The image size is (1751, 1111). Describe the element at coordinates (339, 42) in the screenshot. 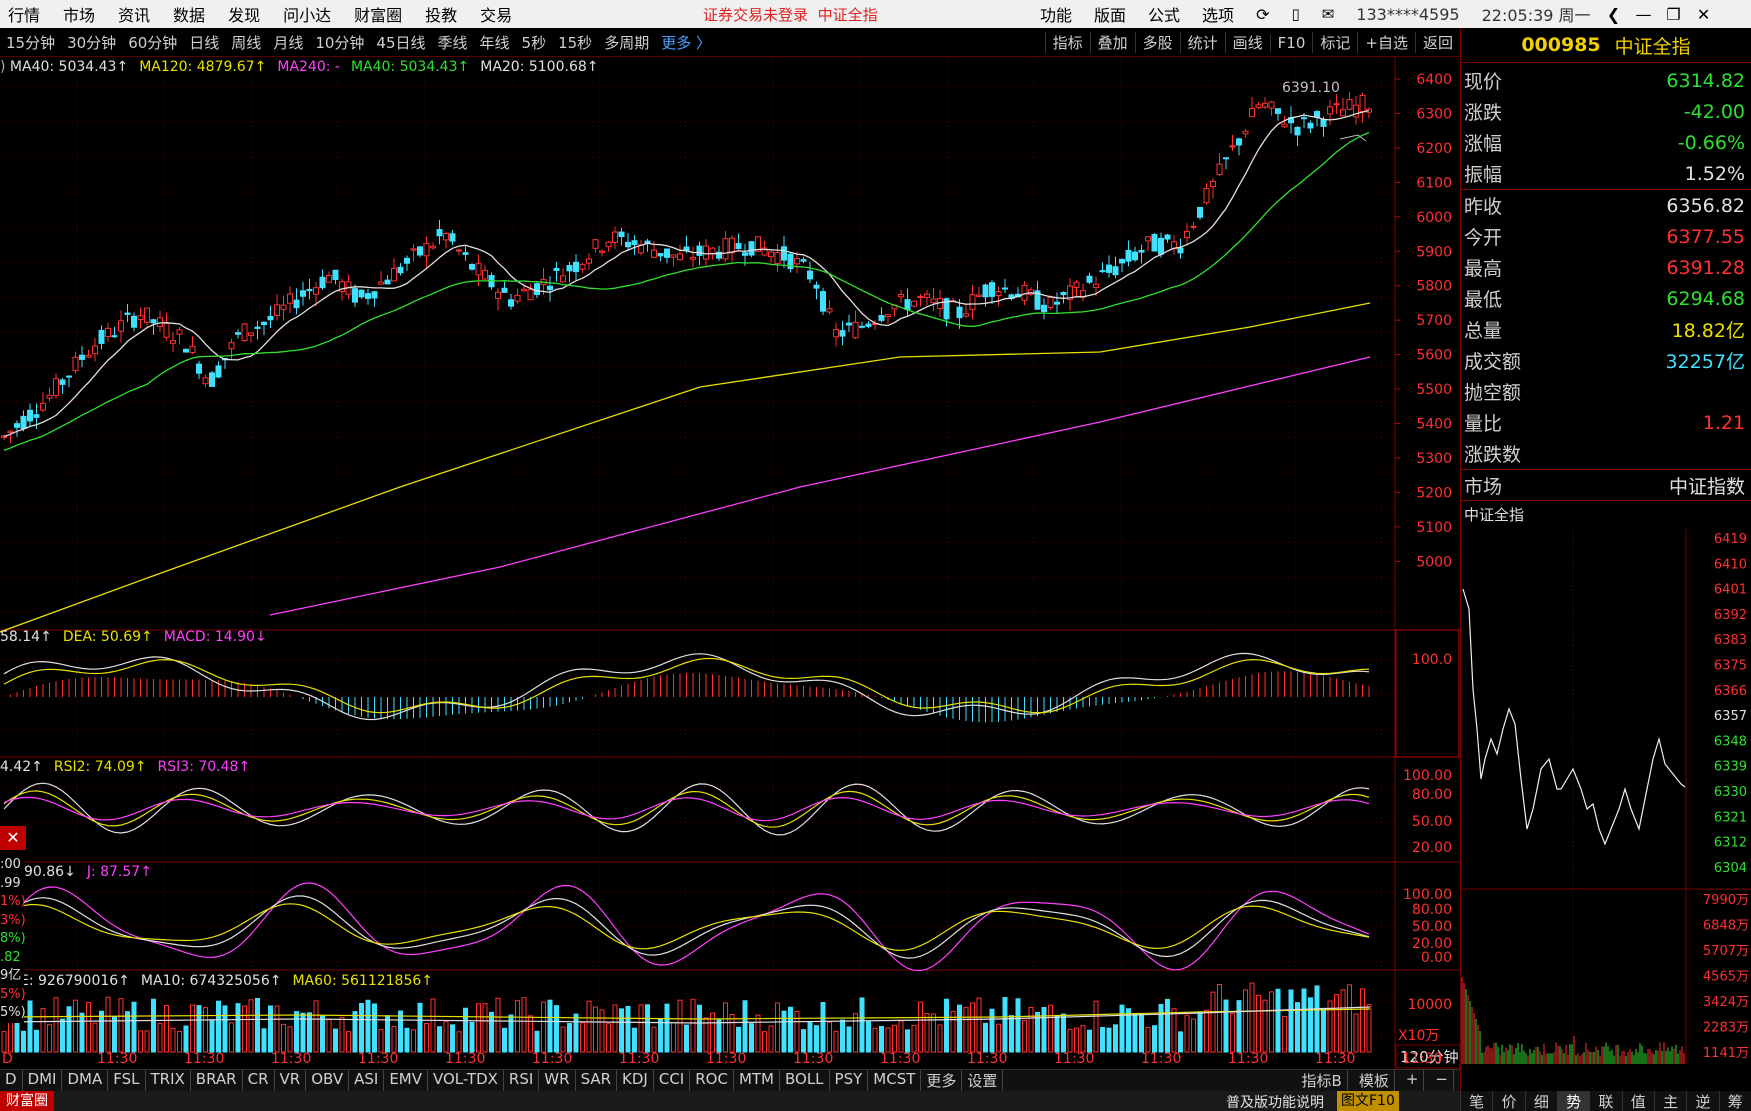

I see `period-tab: 10分钟` at that location.